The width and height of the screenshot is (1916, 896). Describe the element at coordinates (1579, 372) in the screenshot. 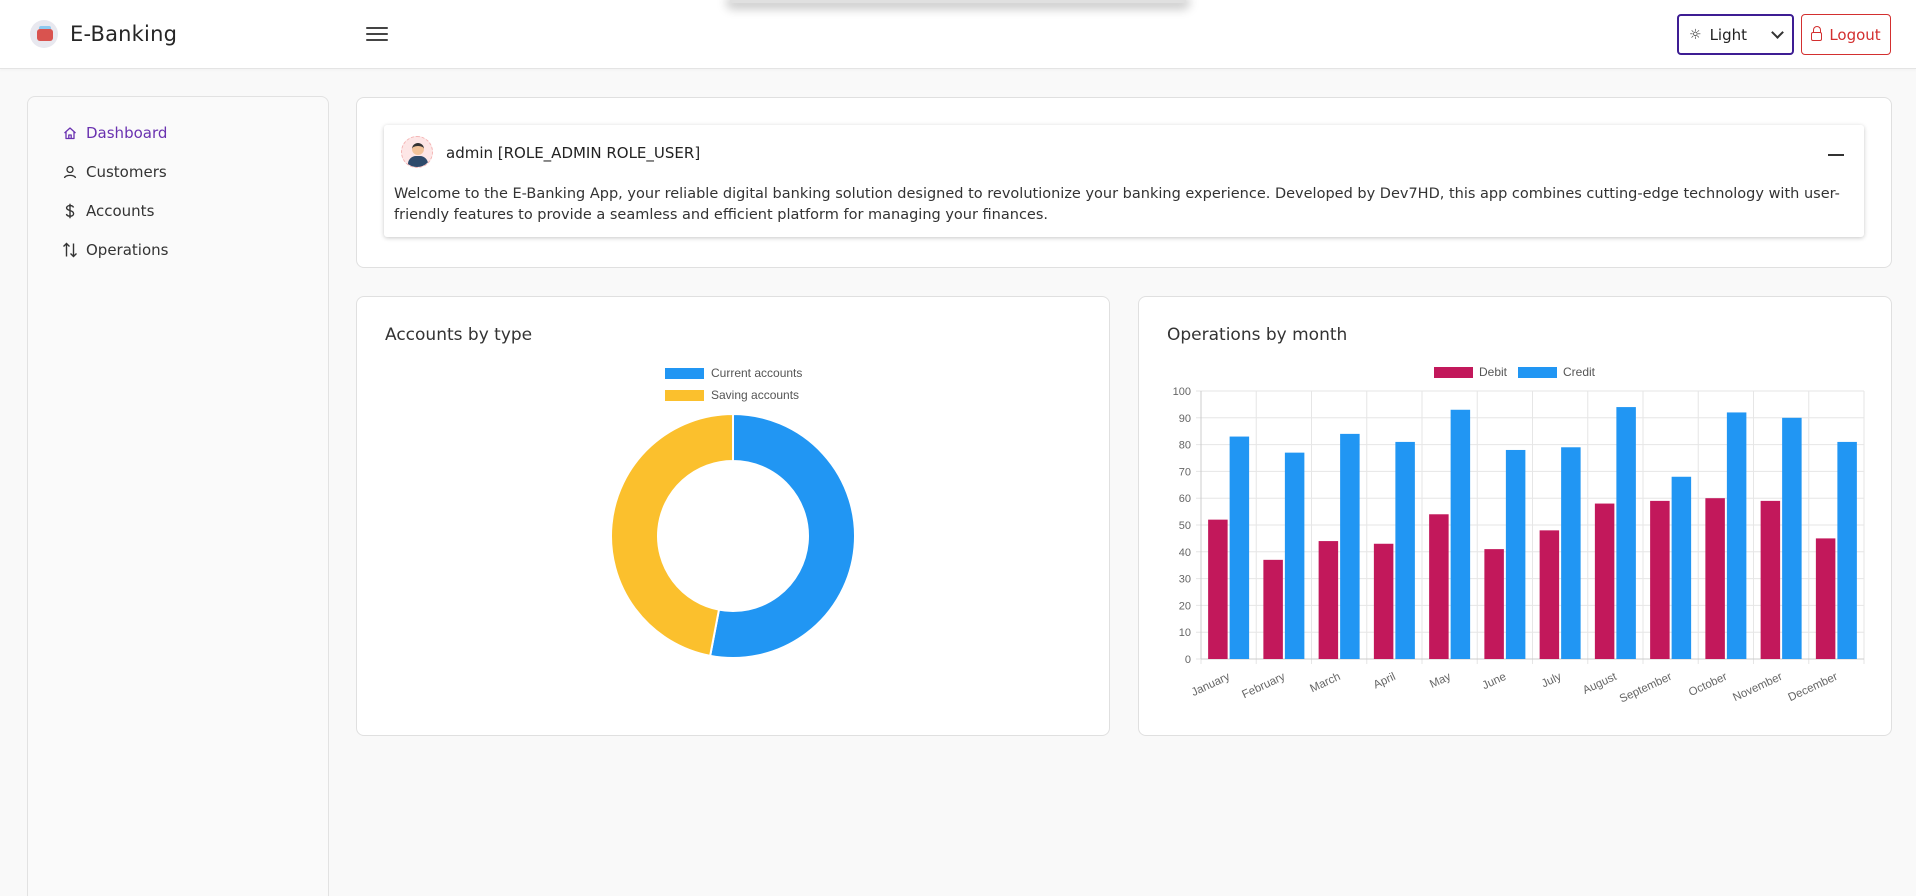

I see `legend-label: Credit` at that location.